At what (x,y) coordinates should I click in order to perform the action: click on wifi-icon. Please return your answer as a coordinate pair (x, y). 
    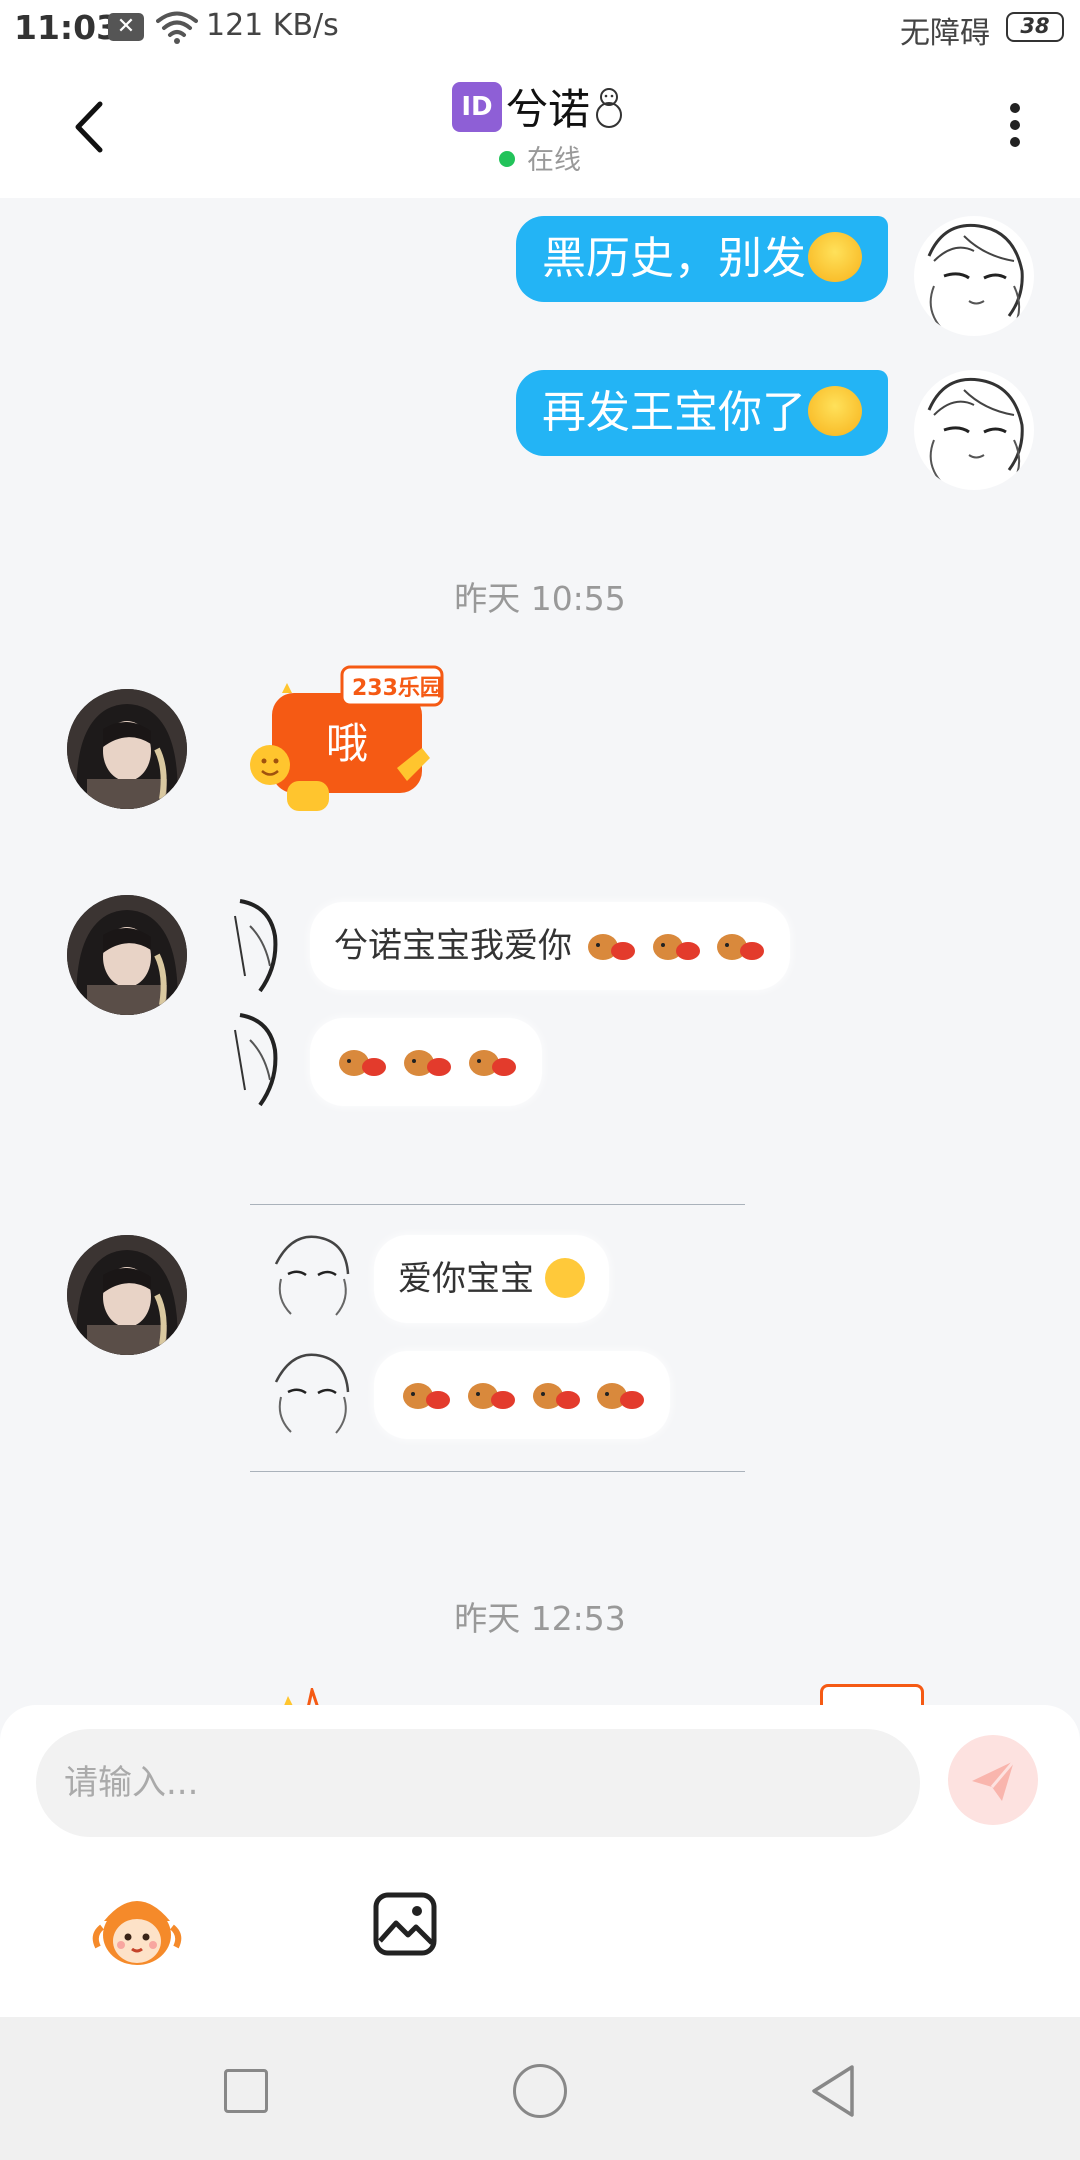
    Looking at the image, I should click on (177, 27).